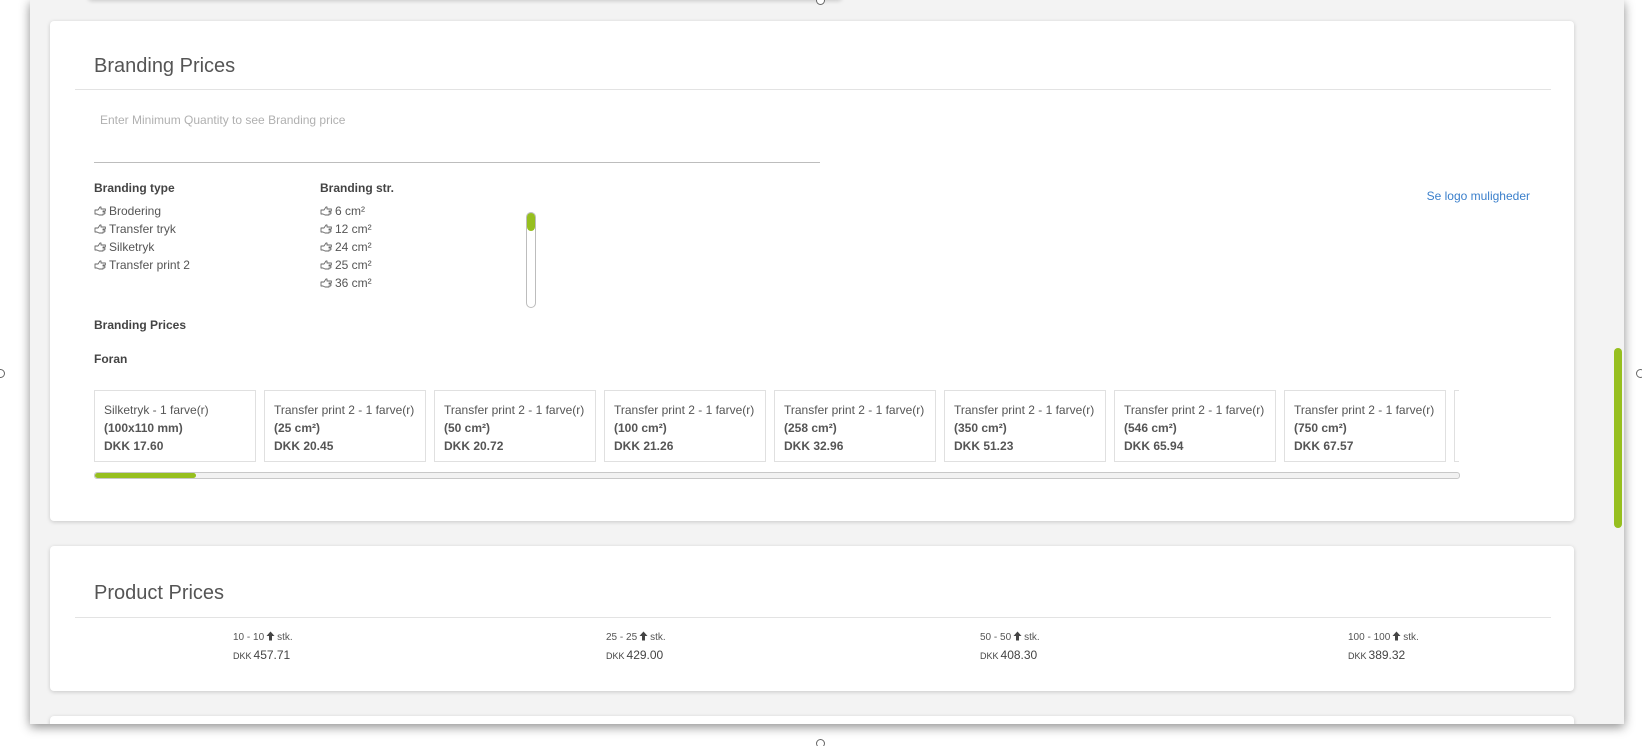  I want to click on price-card-size: (100 cm²), so click(640, 428).